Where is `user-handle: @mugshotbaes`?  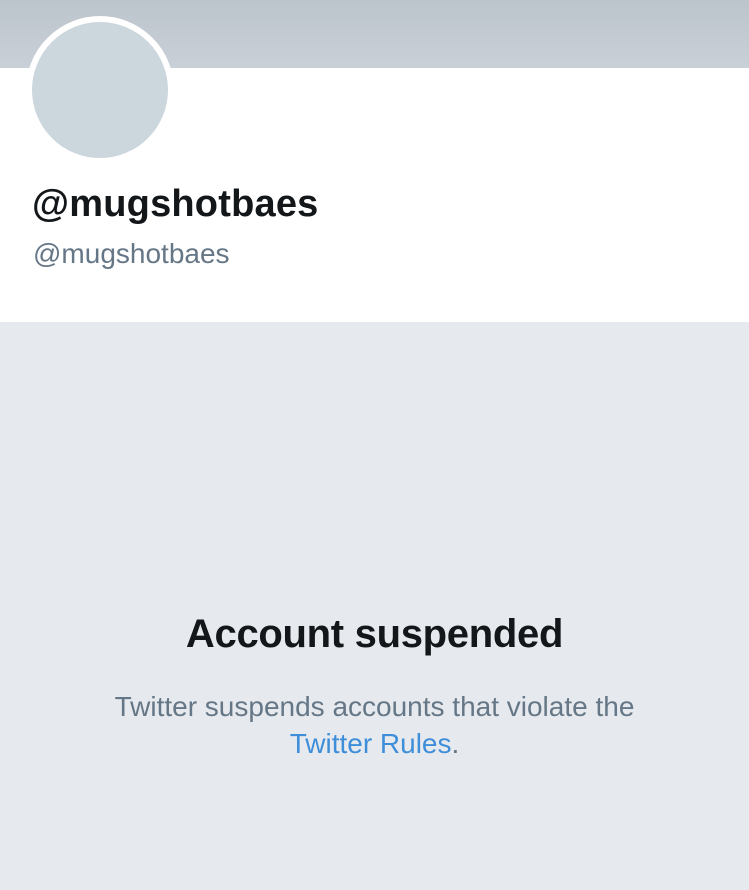 user-handle: @mugshotbaes is located at coordinates (131, 253).